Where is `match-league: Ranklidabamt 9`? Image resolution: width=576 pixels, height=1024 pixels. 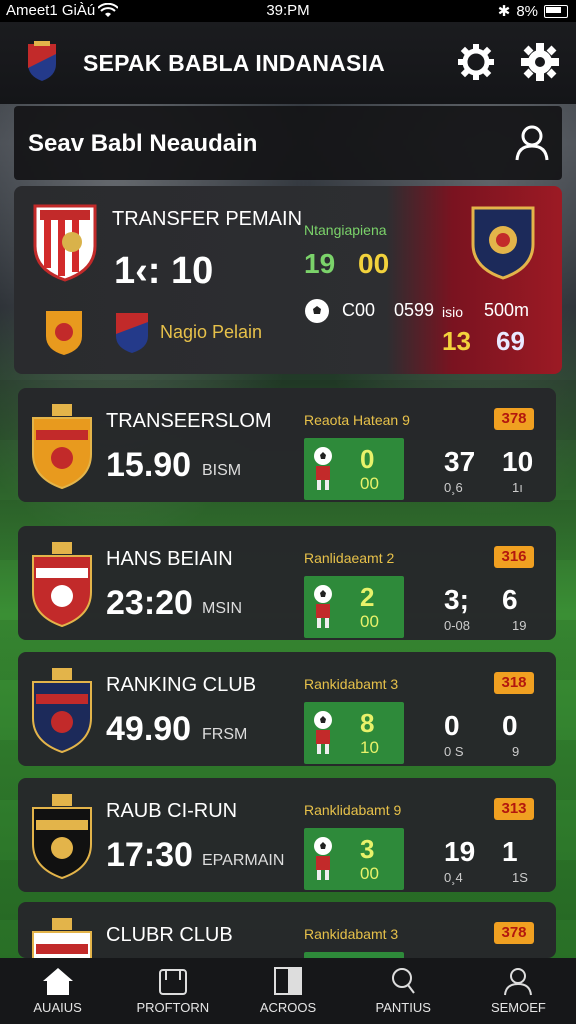 match-league: Ranklidabamt 9 is located at coordinates (353, 810).